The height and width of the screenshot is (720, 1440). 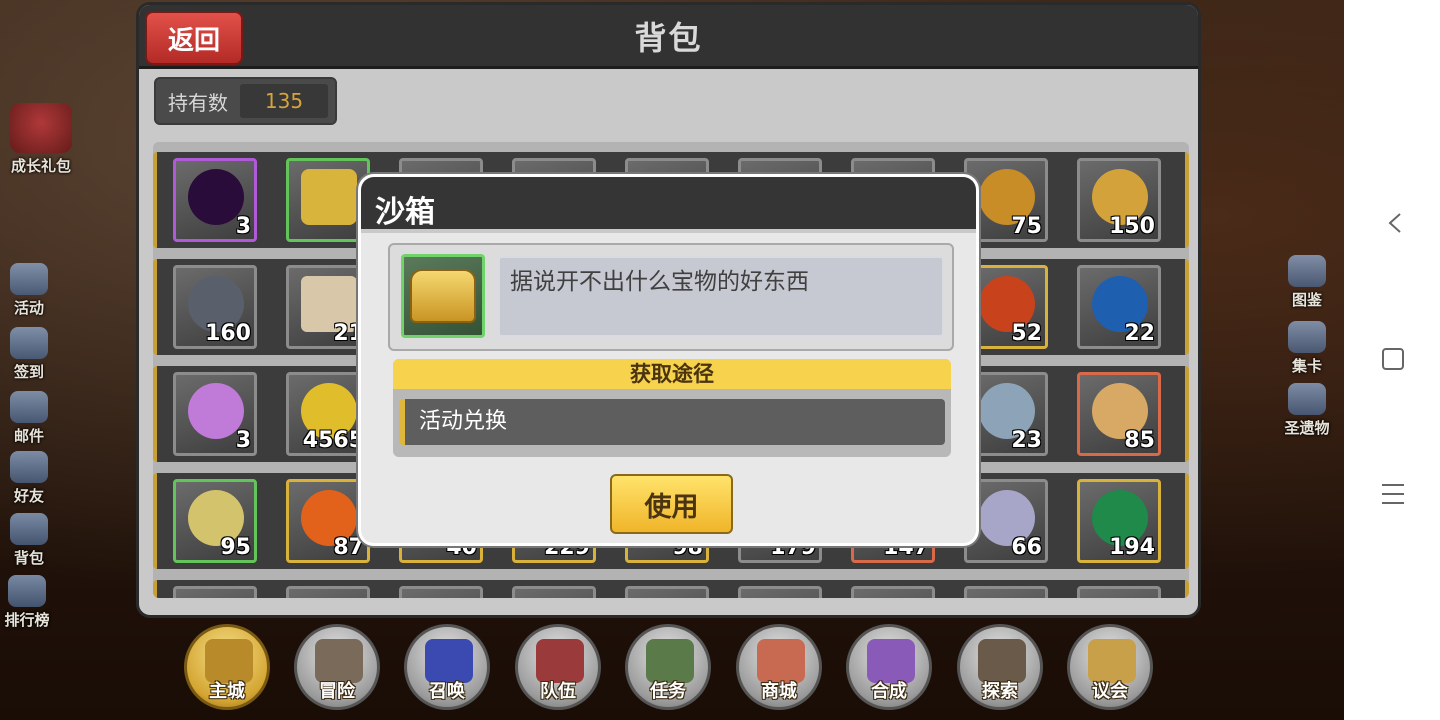 I want to click on item-description: 据说开不出什么宝物的好东西, so click(x=721, y=296).